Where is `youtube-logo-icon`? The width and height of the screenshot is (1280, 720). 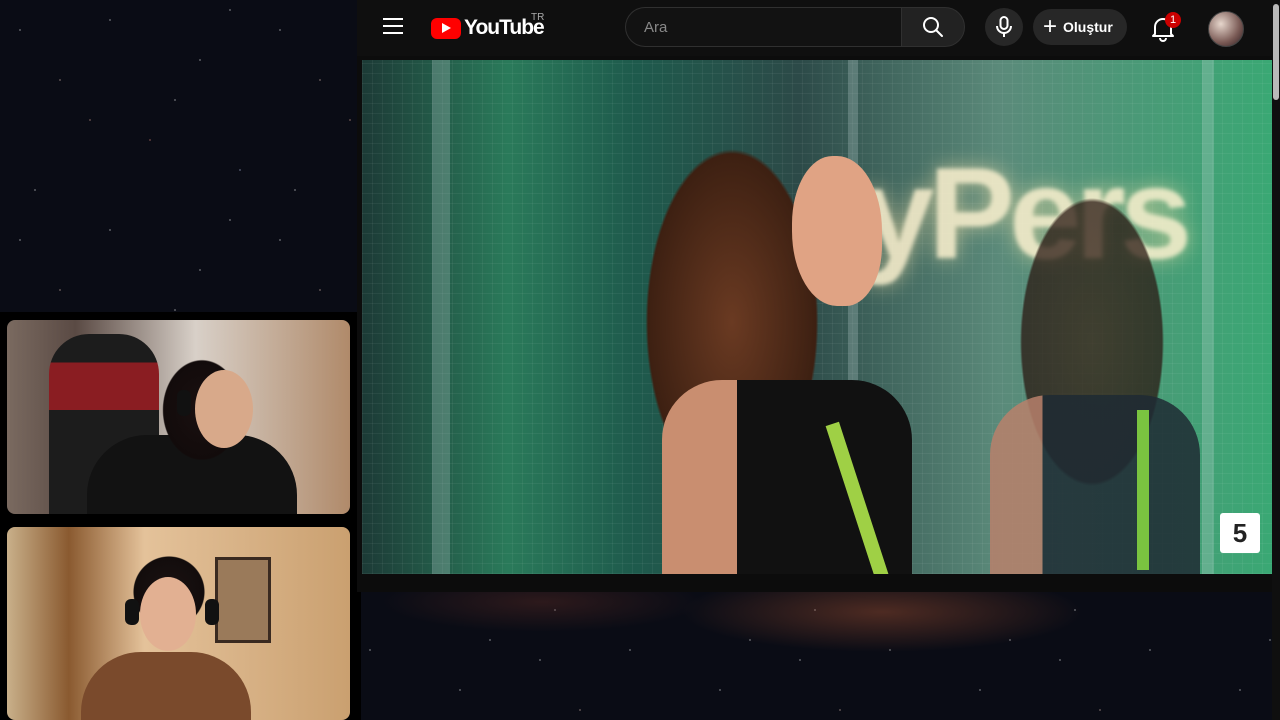
youtube-logo-icon is located at coordinates (446, 28).